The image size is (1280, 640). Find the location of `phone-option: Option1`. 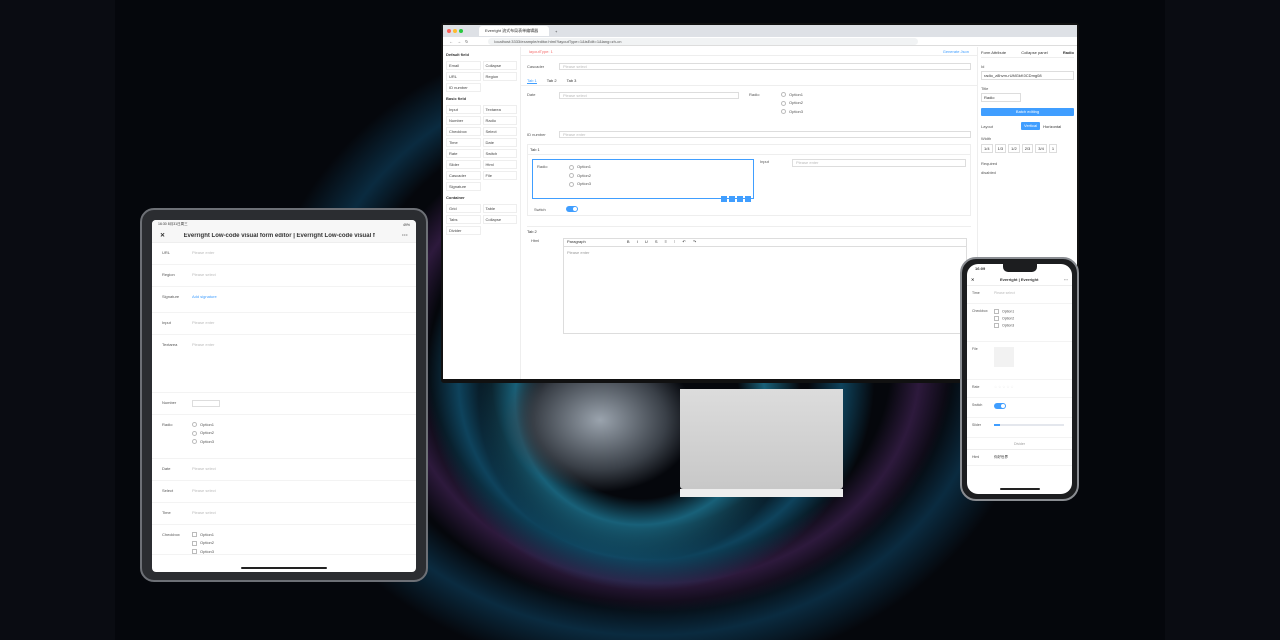

phone-option: Option1 is located at coordinates (1030, 311).